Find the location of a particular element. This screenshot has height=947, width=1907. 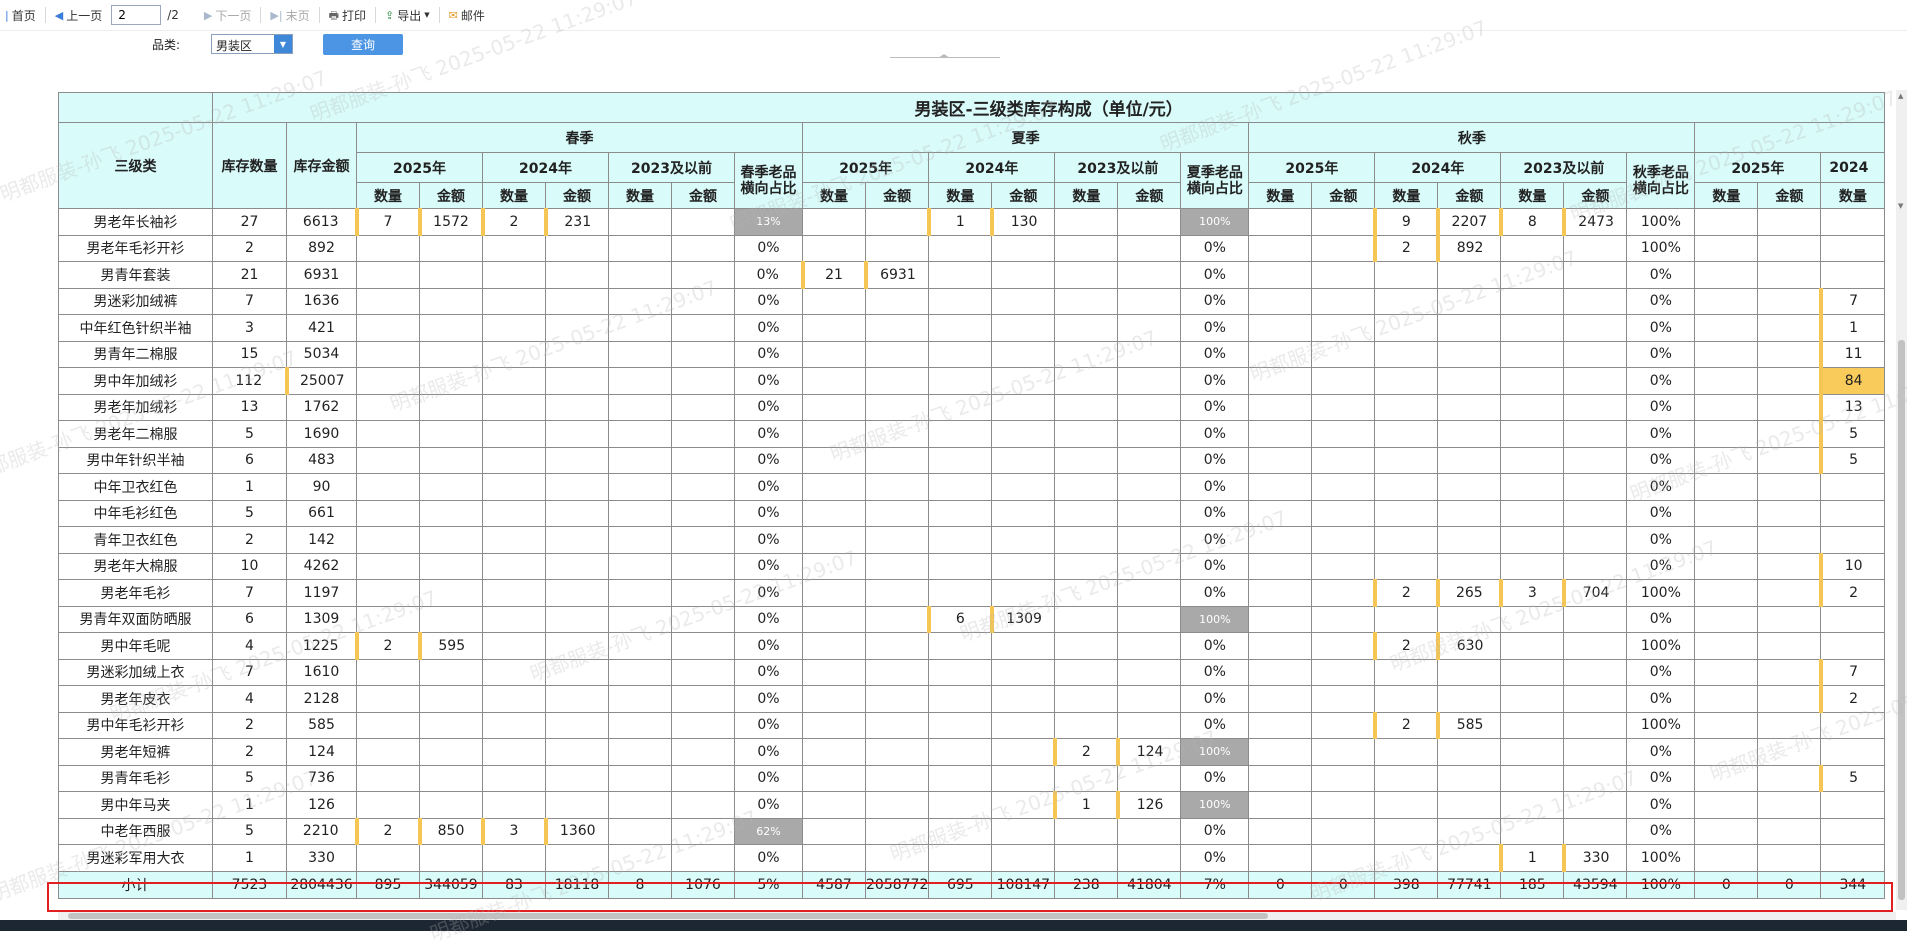

export-button: ⇪ 导出 ▼ is located at coordinates (407, 15).